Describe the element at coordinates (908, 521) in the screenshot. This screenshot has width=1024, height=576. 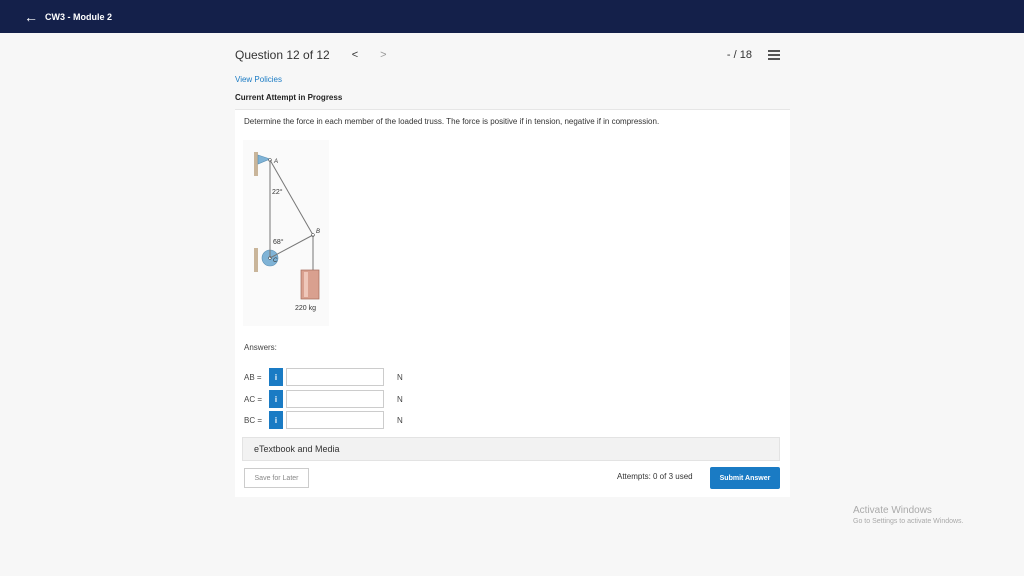
I see `watermark-subtitle: Go to Settings to activate Windows.` at that location.